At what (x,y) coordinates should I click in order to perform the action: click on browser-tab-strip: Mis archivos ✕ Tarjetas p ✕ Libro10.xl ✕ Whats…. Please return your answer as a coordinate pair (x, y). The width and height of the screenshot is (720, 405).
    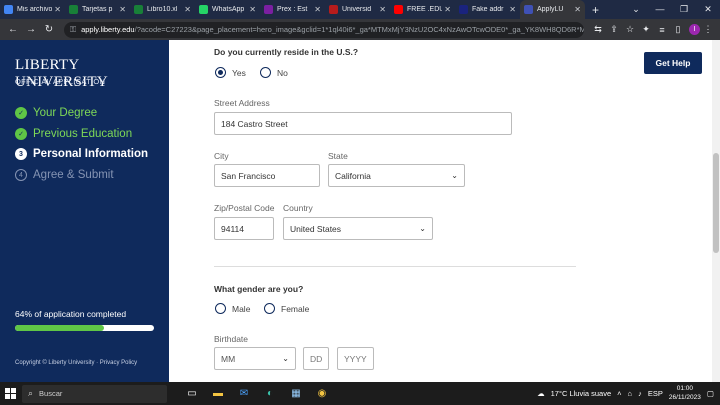
    Looking at the image, I should click on (360, 9).